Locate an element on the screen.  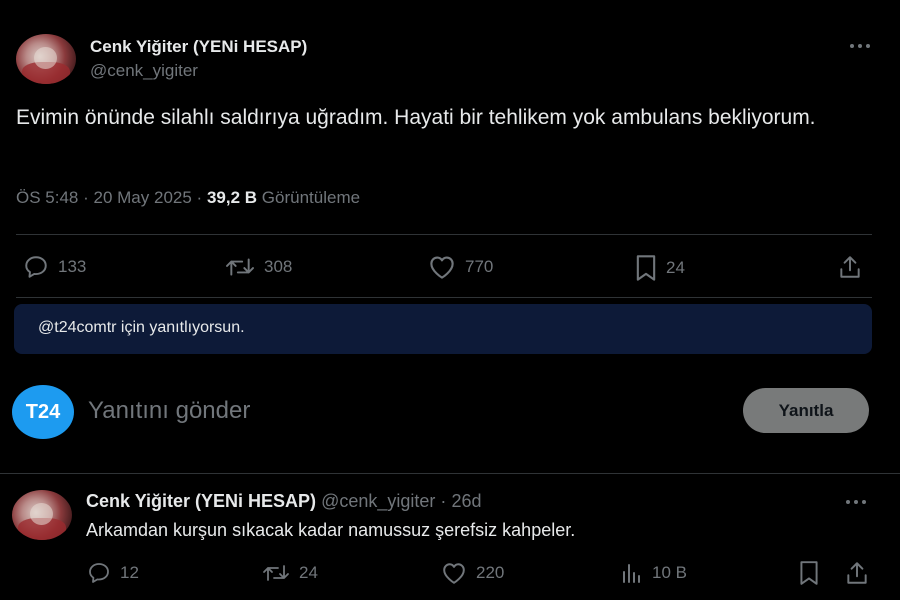
more-options-icon is located at coordinates (861, 46).